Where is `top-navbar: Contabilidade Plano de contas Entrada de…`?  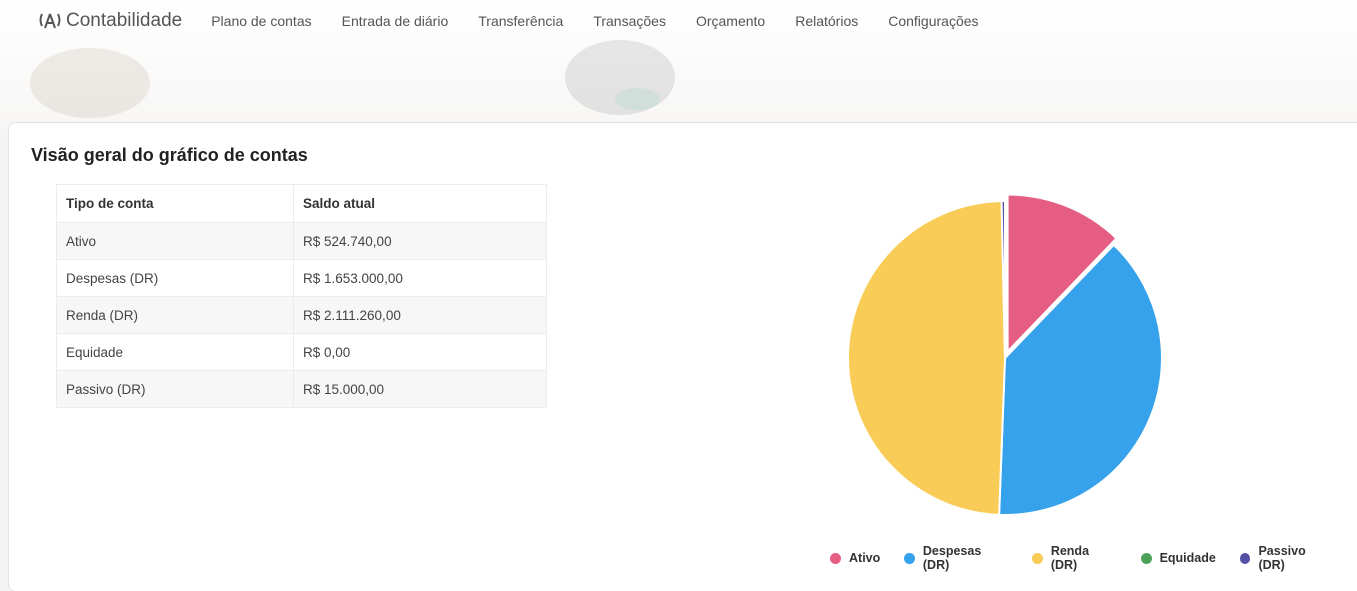 top-navbar: Contabilidade Plano de contas Entrada de… is located at coordinates (678, 21).